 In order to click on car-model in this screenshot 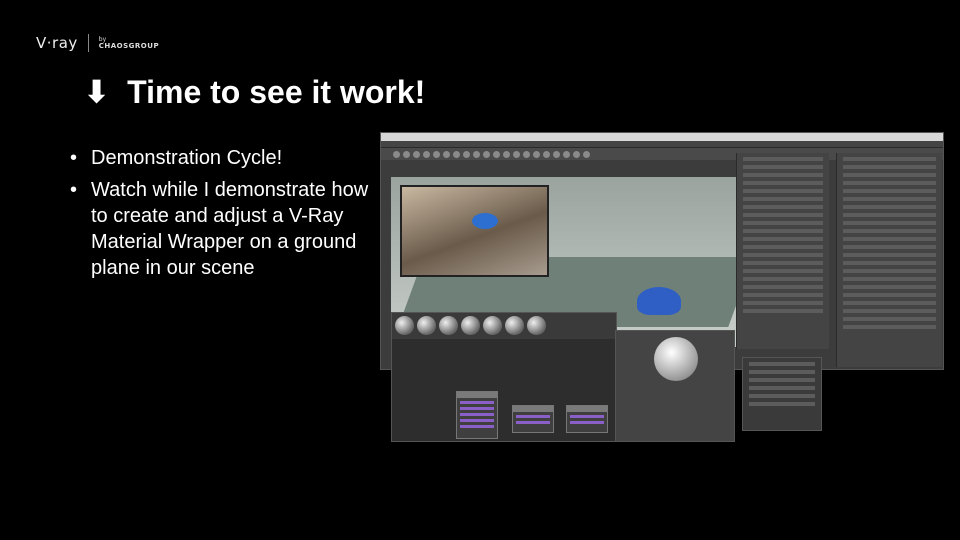, I will do `click(659, 301)`.